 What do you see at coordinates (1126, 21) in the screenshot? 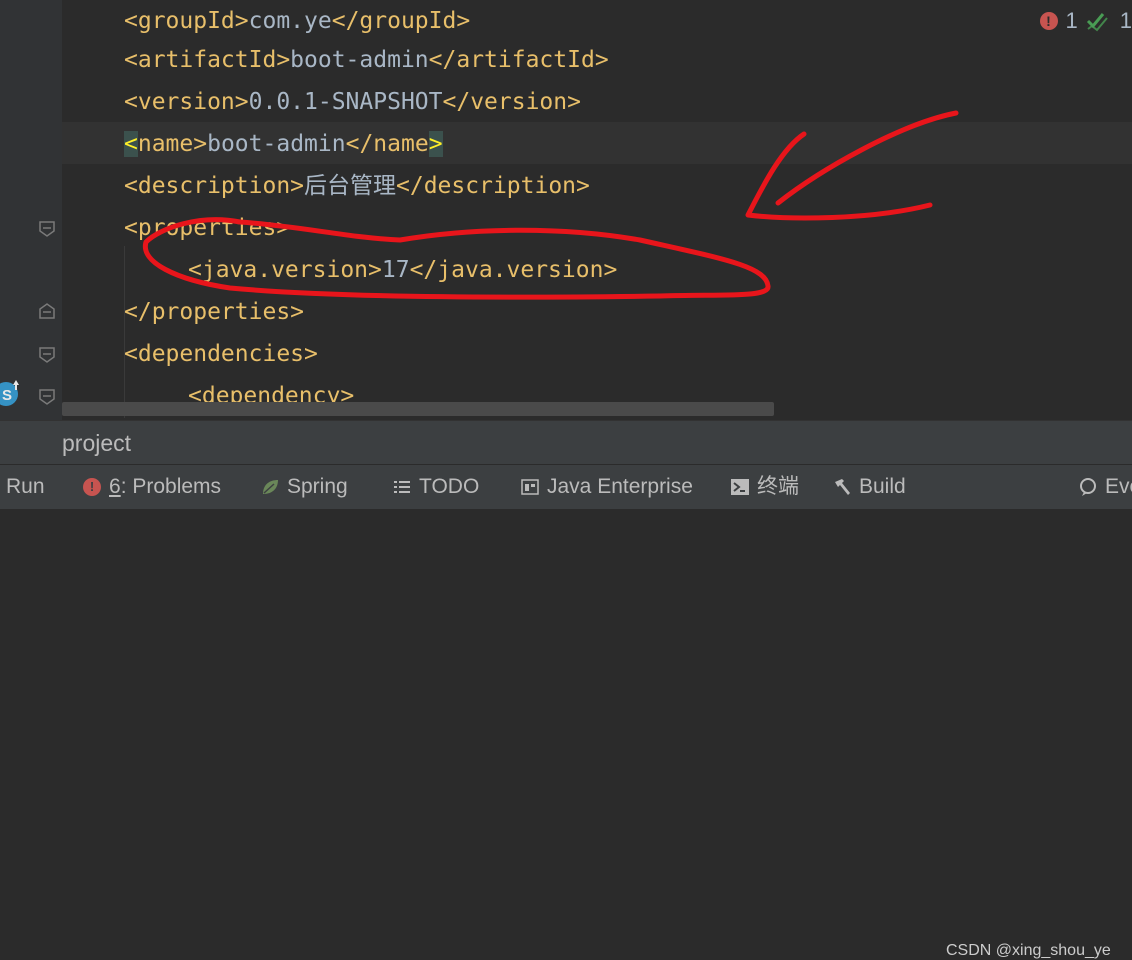
I see `ok-count: 1` at bounding box center [1126, 21].